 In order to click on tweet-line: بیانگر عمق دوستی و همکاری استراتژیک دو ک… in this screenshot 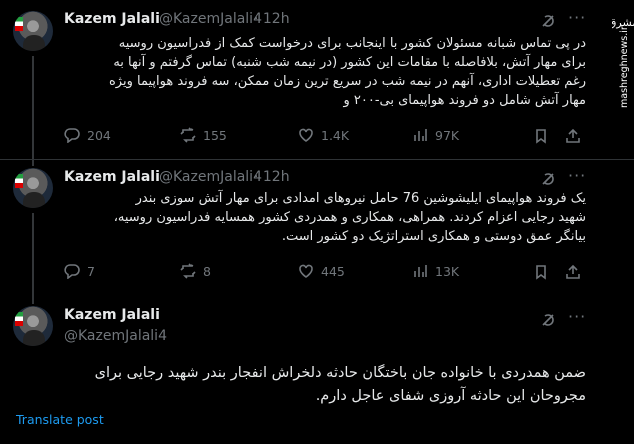, I will do `click(433, 236)`.